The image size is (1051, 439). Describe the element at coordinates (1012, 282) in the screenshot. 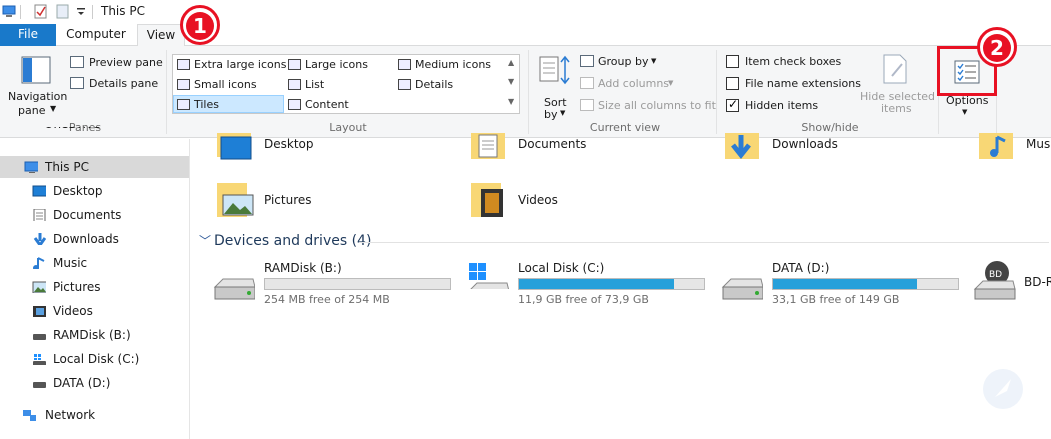

I see `drive-tile-bd-rom: BD BD-ROM` at that location.